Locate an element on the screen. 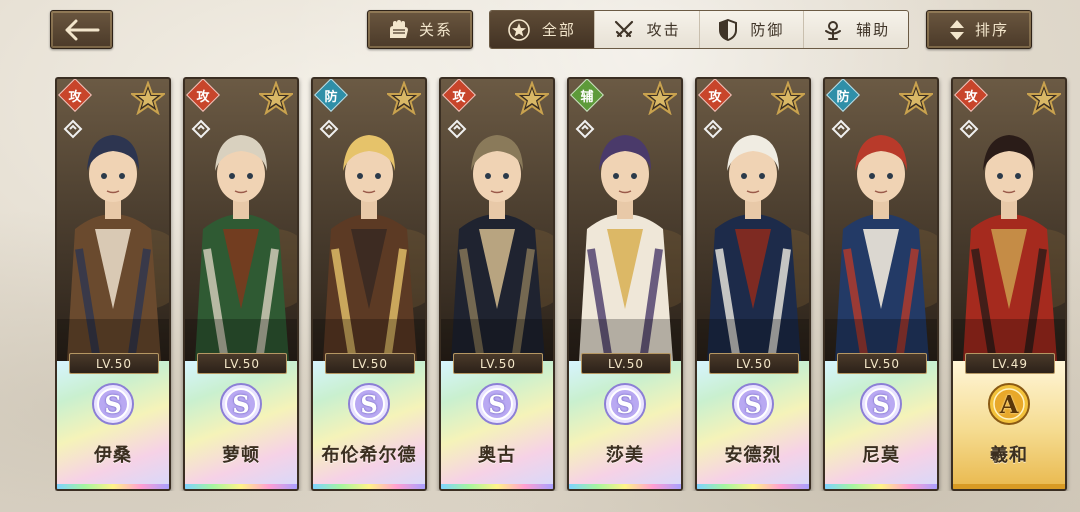  character-card: 攻 LV.49 A 羲和 is located at coordinates (1009, 284).